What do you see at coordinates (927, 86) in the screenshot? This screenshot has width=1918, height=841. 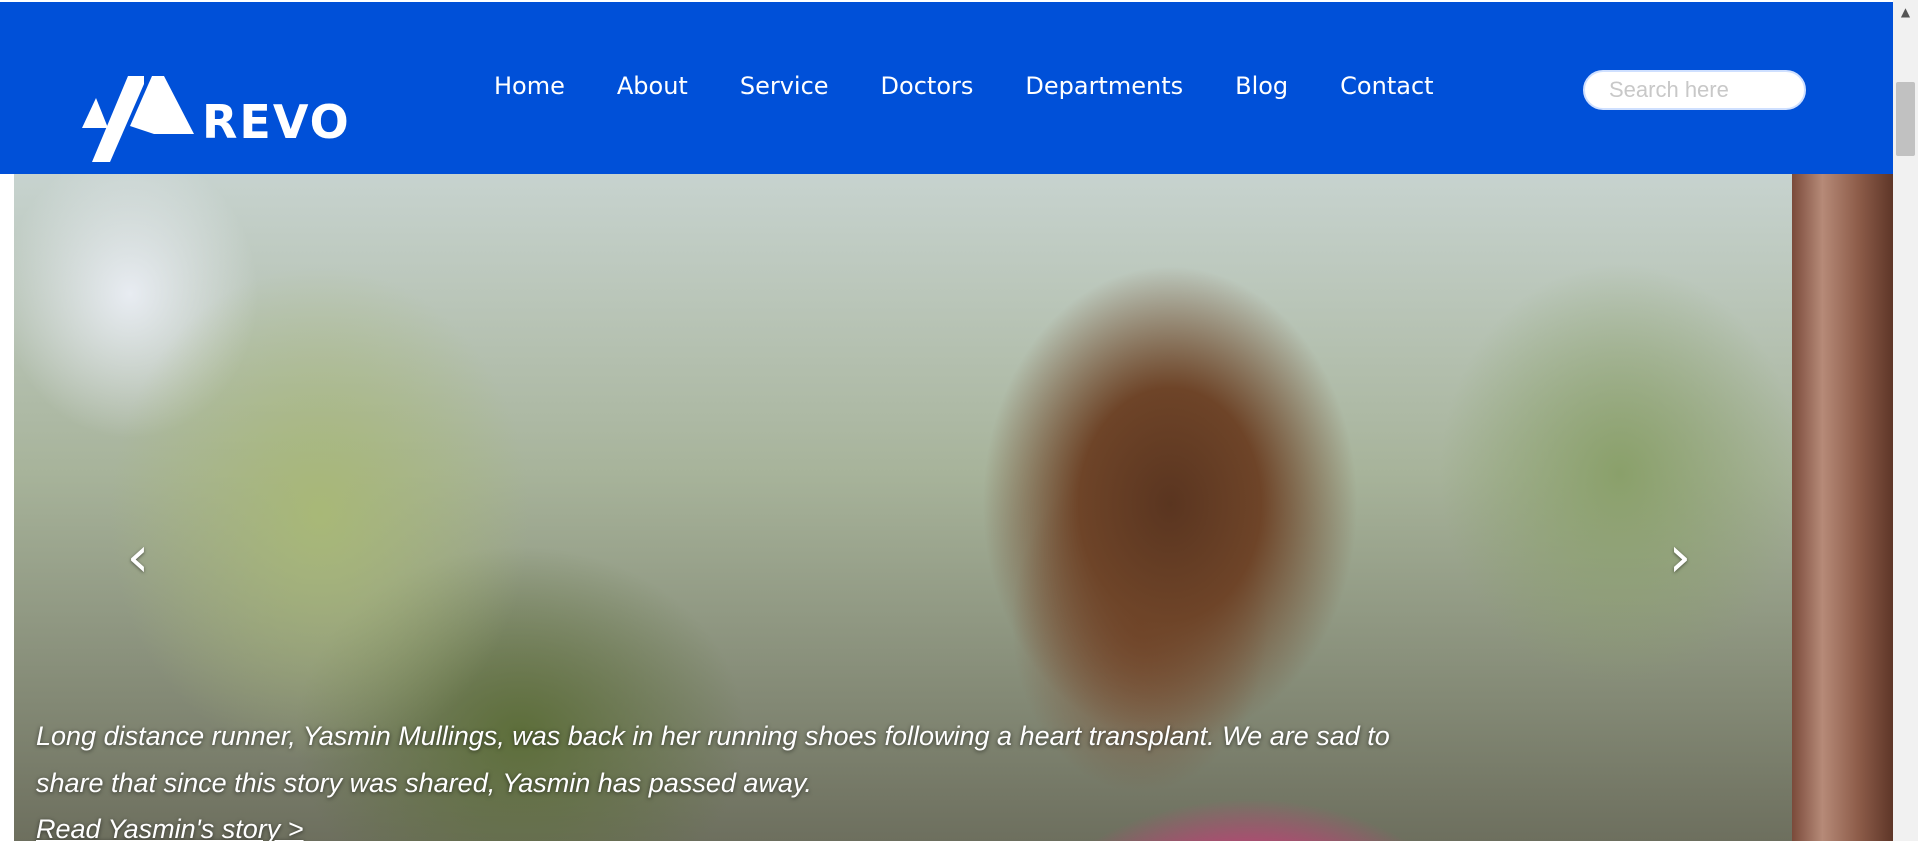 I see `nav-doctors: Doctors` at bounding box center [927, 86].